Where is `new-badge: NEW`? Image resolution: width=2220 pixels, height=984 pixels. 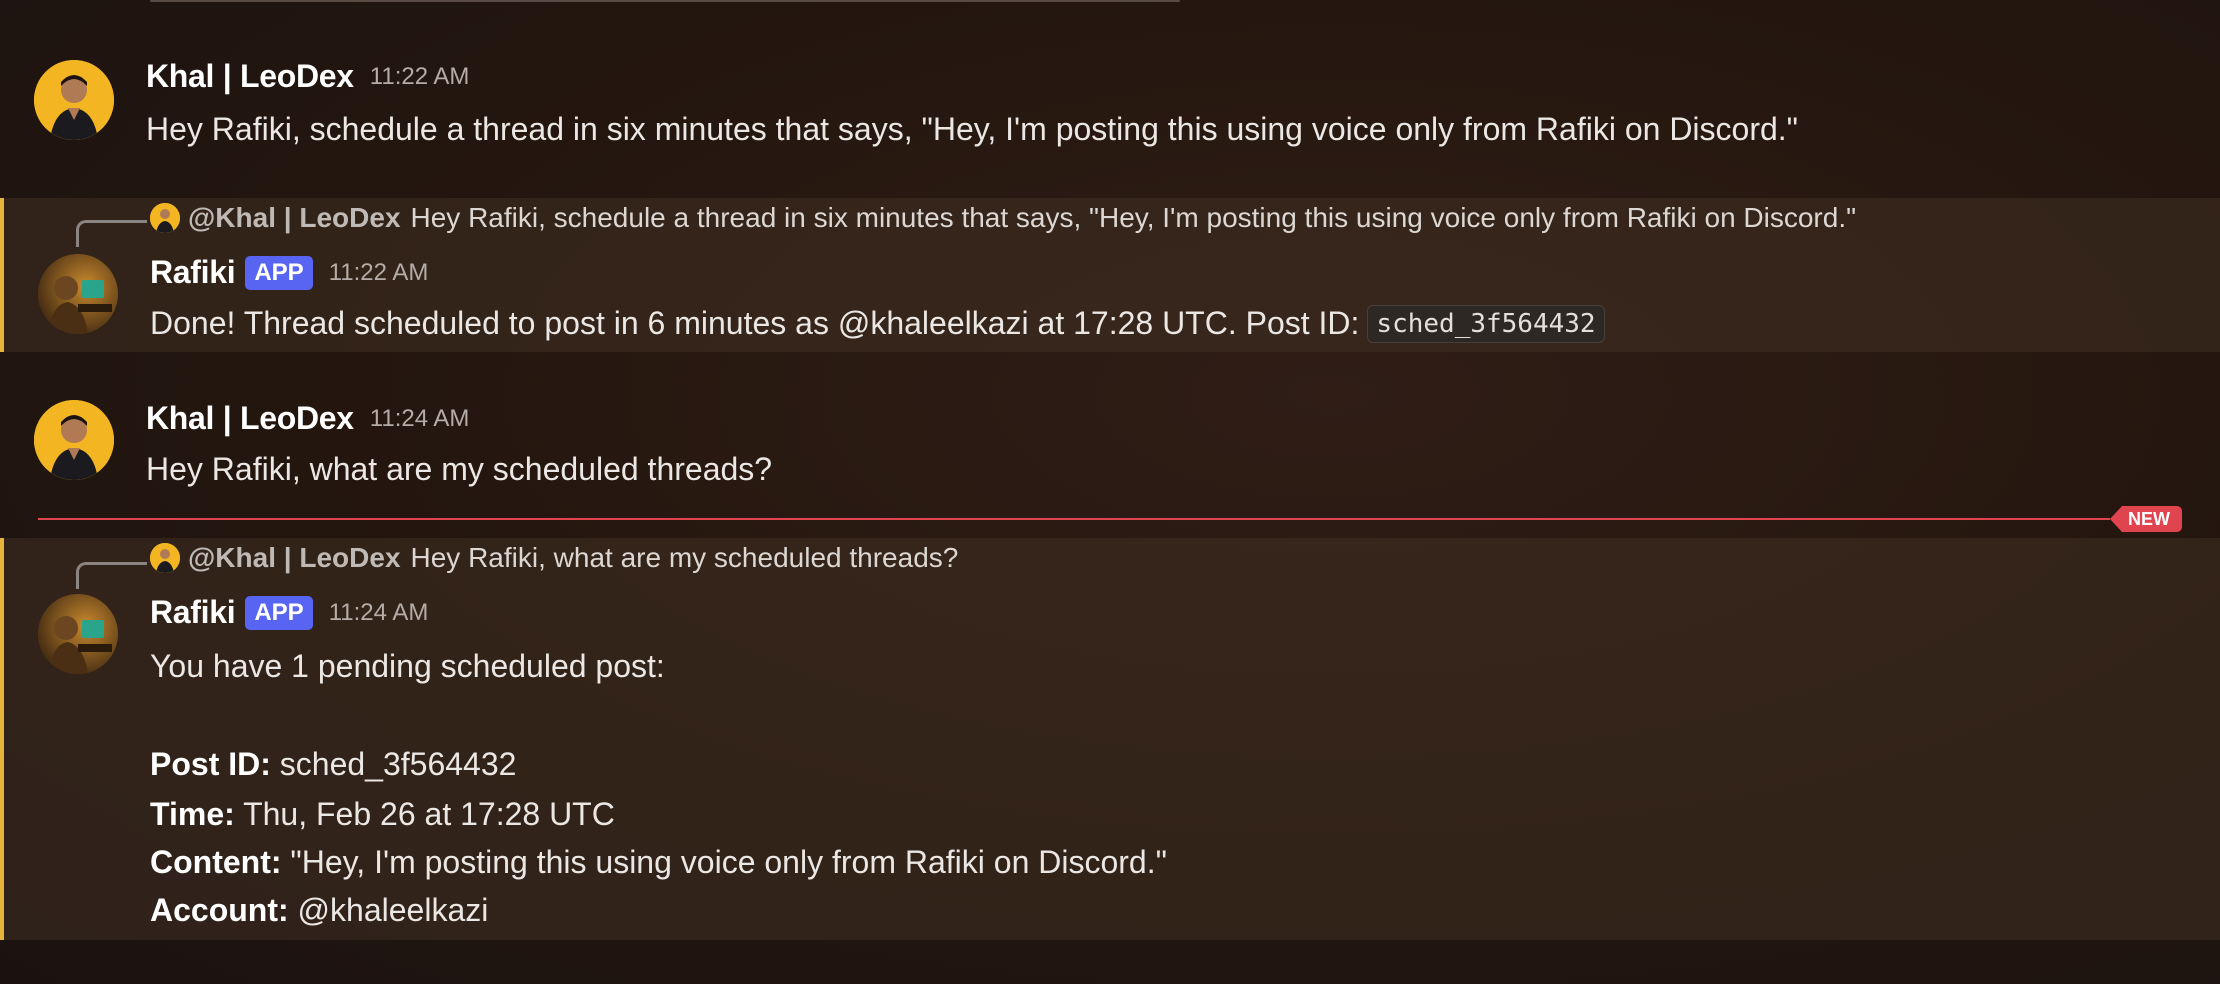
new-badge: NEW is located at coordinates (2146, 519).